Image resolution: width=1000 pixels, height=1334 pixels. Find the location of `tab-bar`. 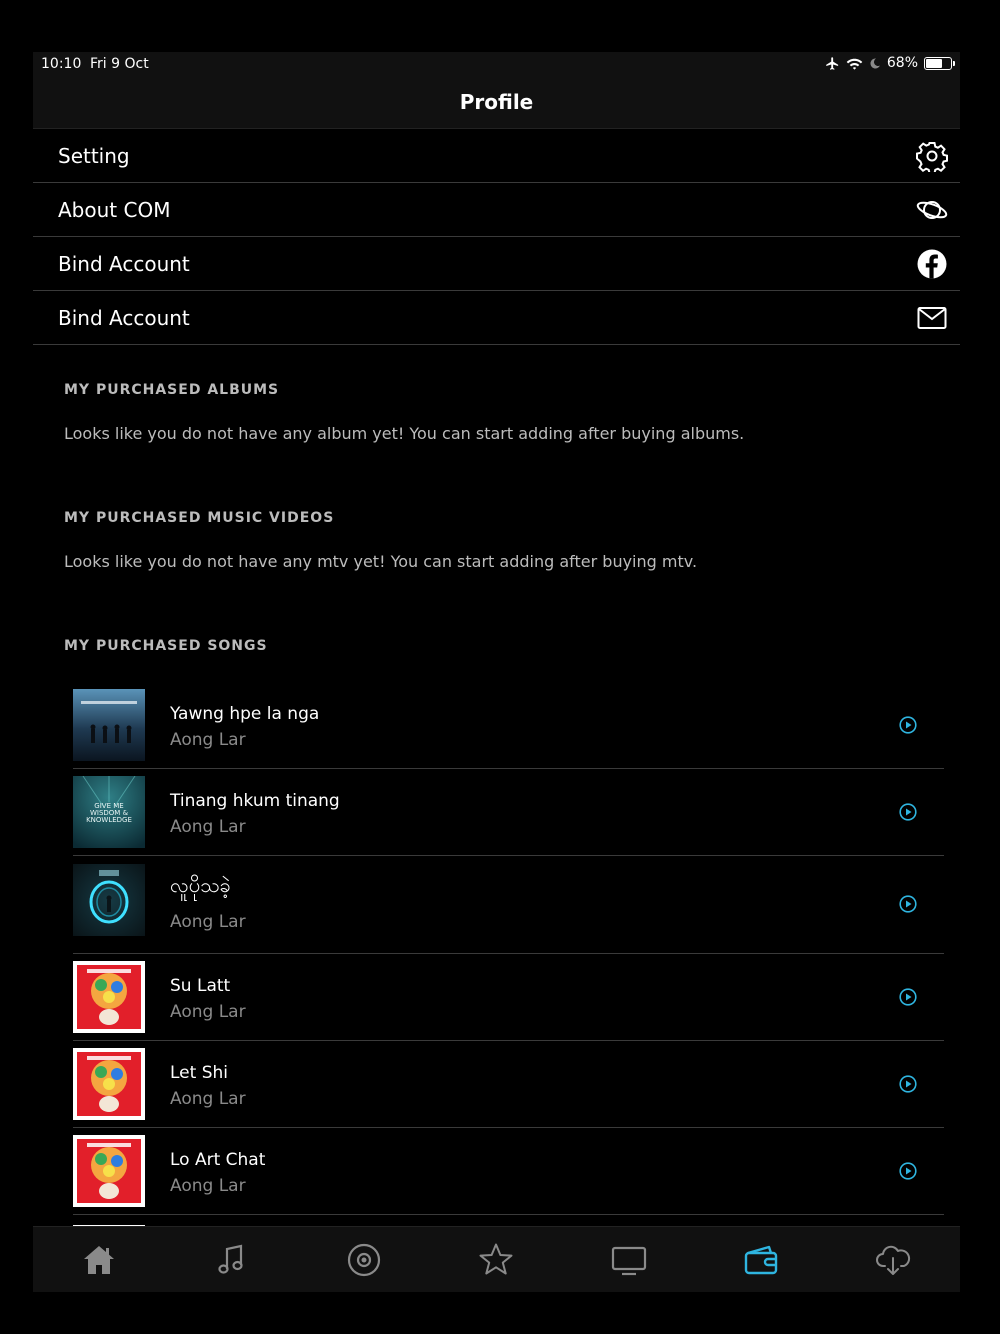

tab-bar is located at coordinates (496, 1259).